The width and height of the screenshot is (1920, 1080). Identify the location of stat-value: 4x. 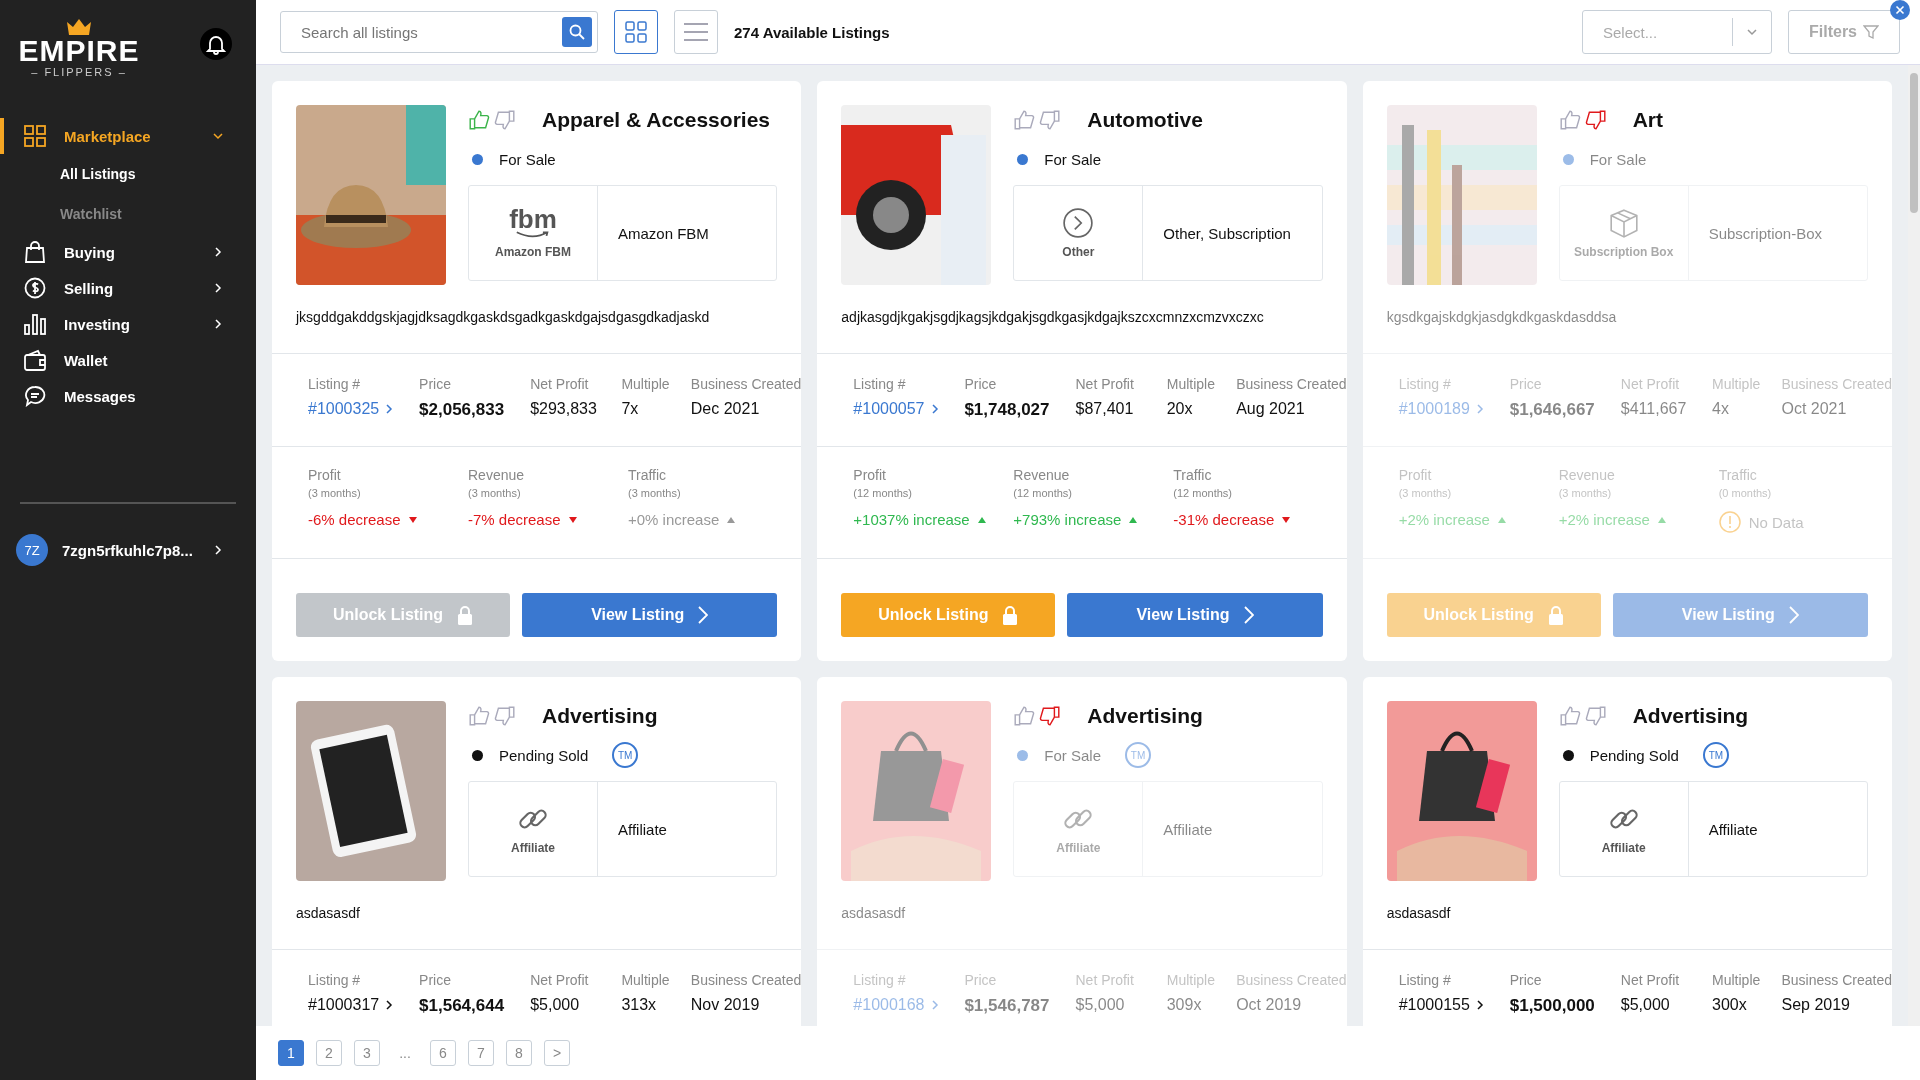
(1721, 409).